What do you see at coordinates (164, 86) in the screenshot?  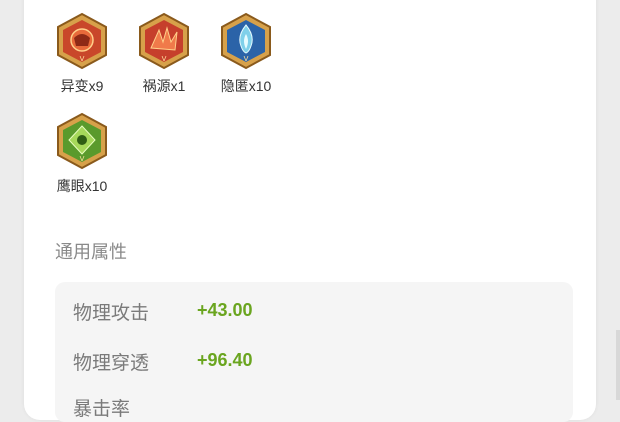 I see `rune-label: 祸源x1` at bounding box center [164, 86].